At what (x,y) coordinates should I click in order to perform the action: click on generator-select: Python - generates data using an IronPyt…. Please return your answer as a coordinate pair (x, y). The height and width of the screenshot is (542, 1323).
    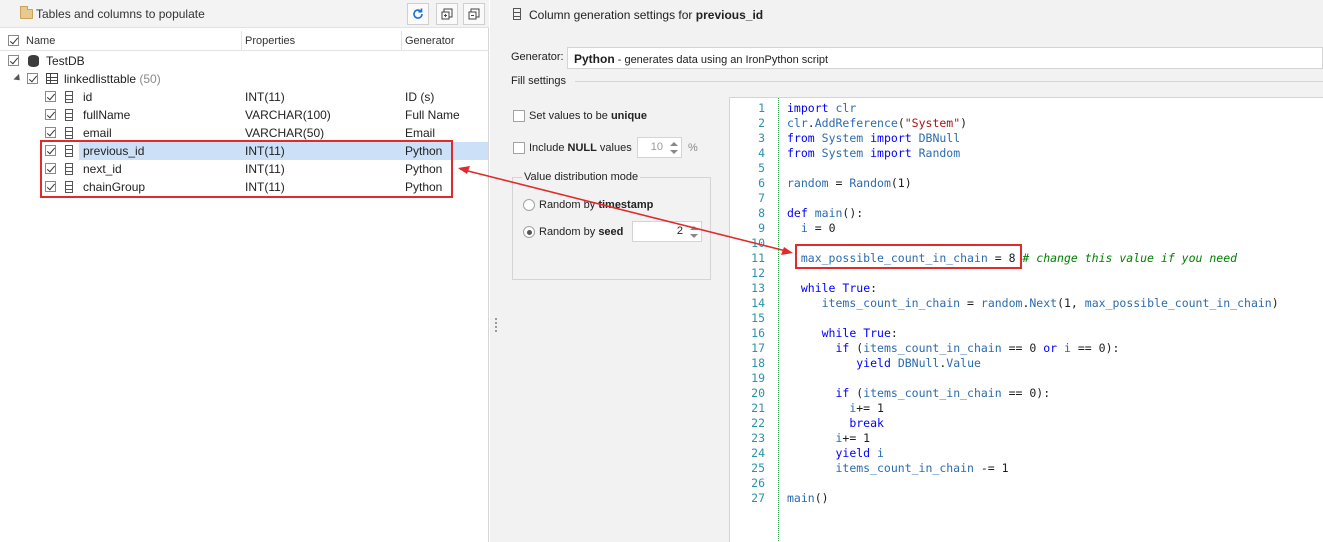
    Looking at the image, I should click on (945, 58).